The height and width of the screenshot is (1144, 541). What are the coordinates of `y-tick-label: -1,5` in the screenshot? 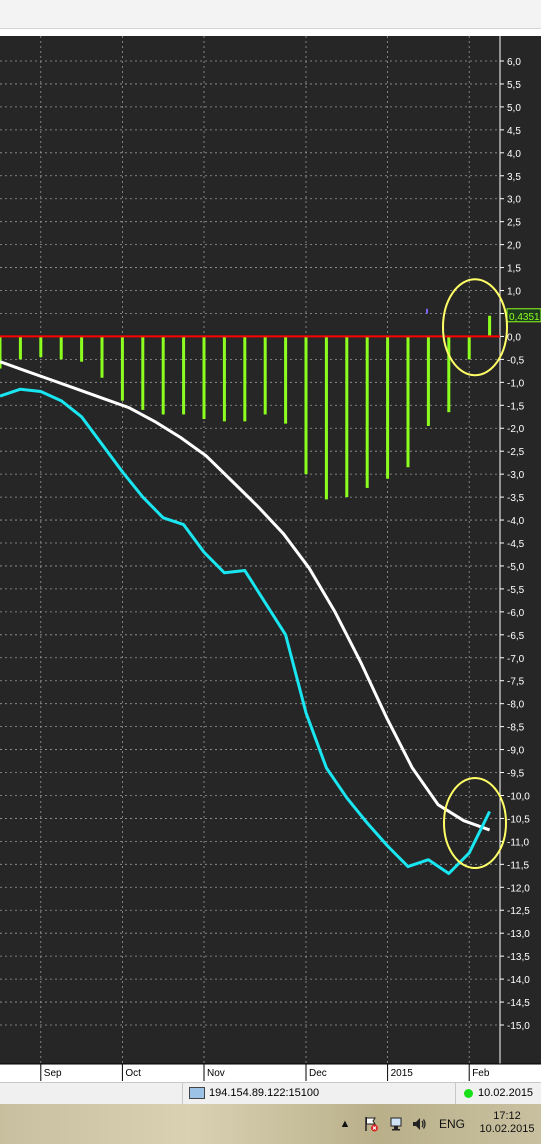 It's located at (516, 406).